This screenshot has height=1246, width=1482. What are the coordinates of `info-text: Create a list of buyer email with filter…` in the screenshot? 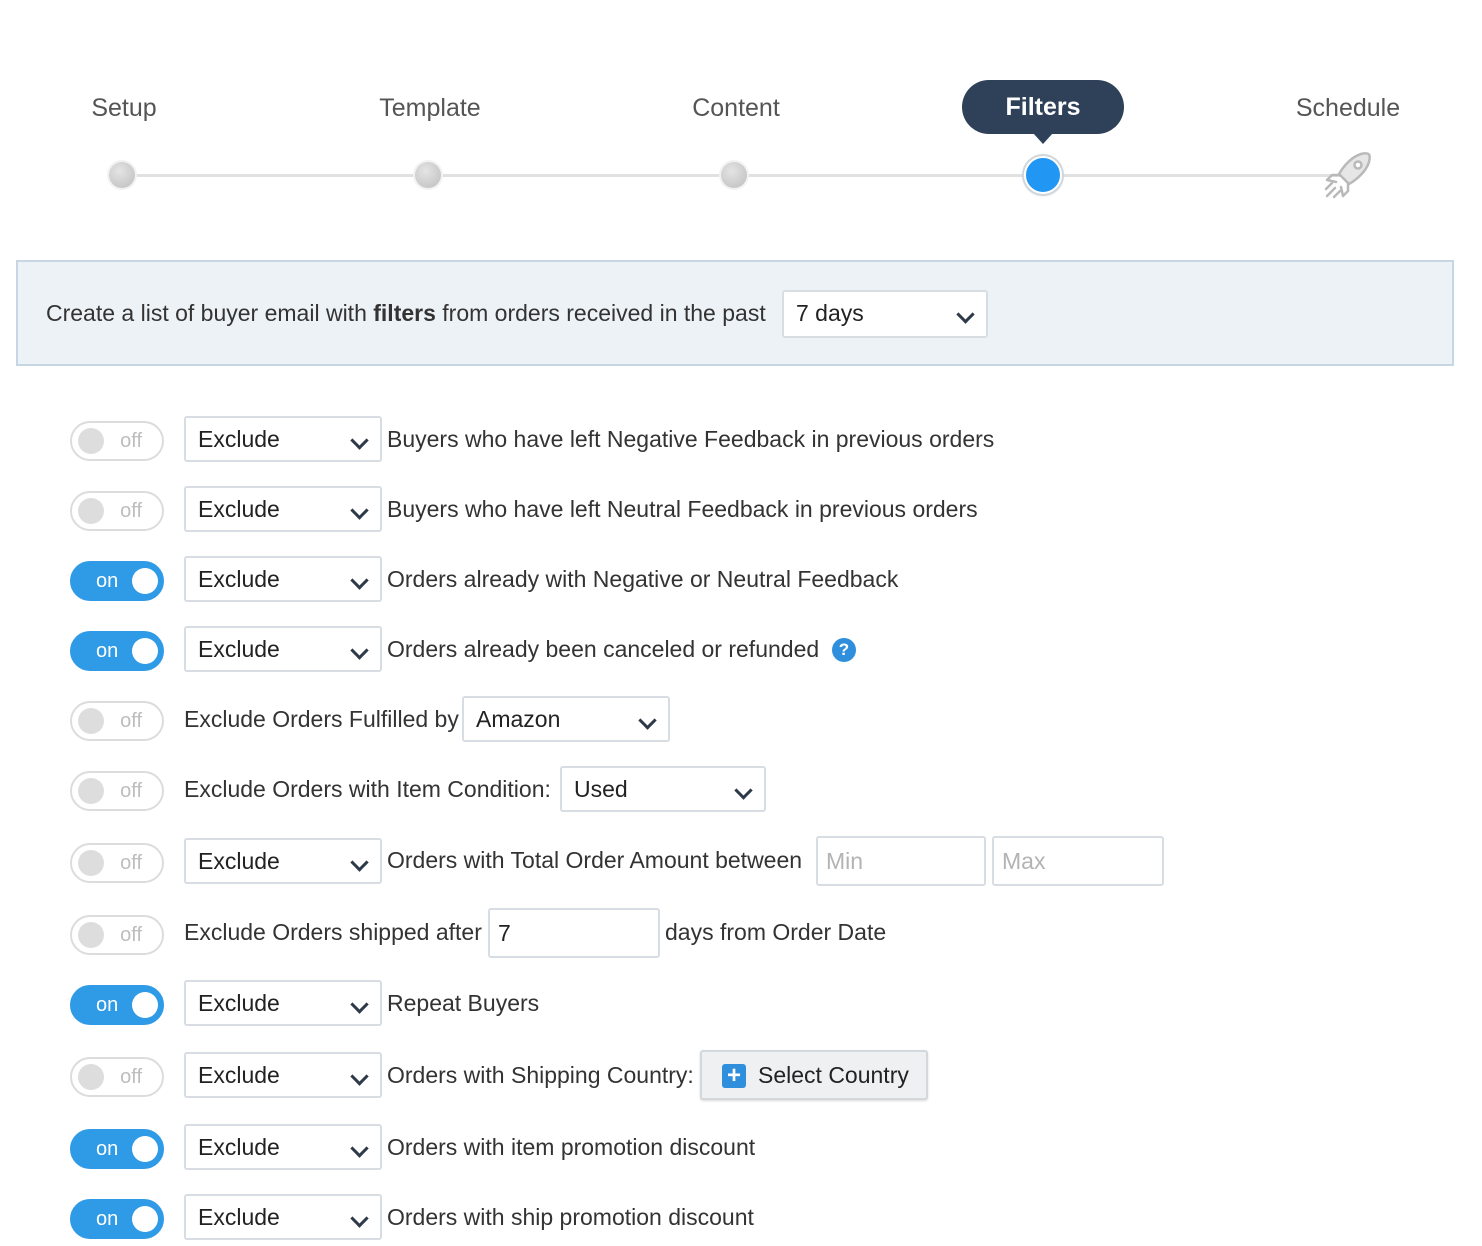 It's located at (406, 313).